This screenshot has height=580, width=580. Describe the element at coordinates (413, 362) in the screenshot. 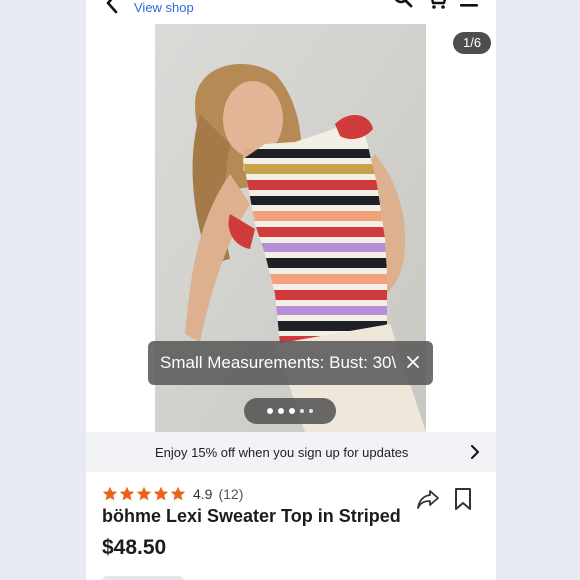

I see `close-icon` at that location.